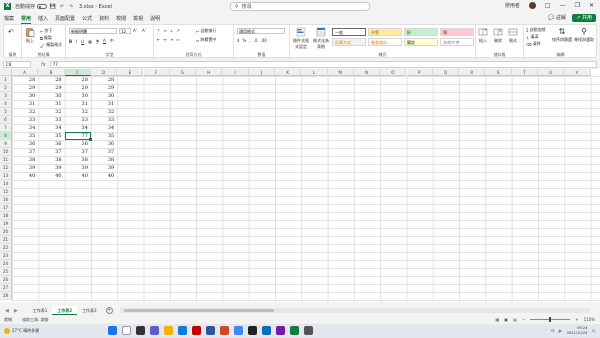 The height and width of the screenshot is (338, 600). Describe the element at coordinates (6, 144) in the screenshot. I see `row-header-9: 9` at that location.